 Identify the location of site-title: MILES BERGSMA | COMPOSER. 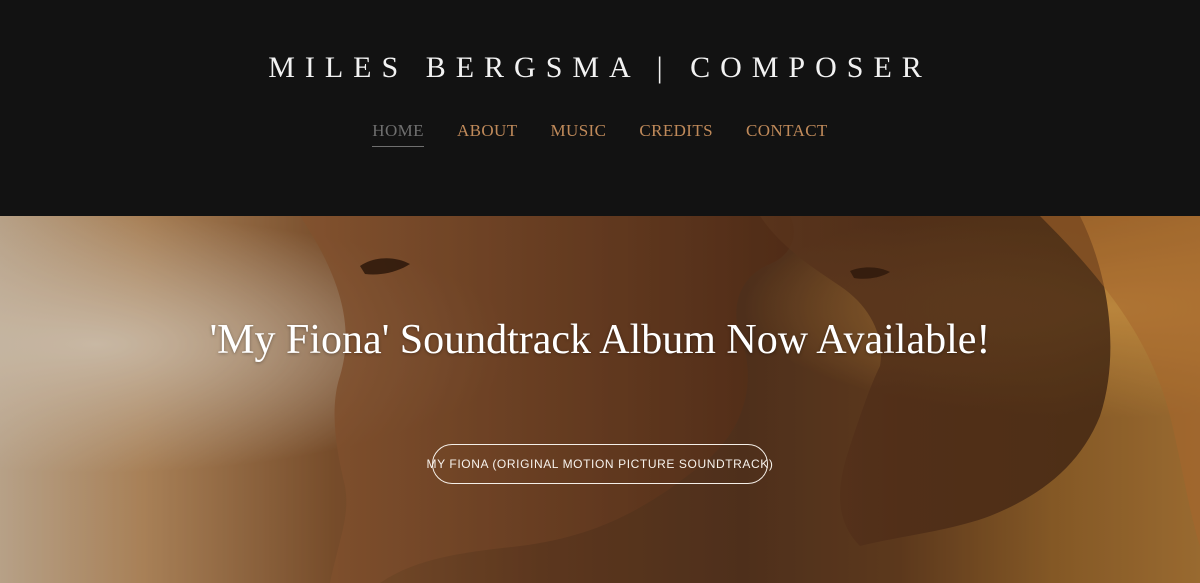
(600, 68).